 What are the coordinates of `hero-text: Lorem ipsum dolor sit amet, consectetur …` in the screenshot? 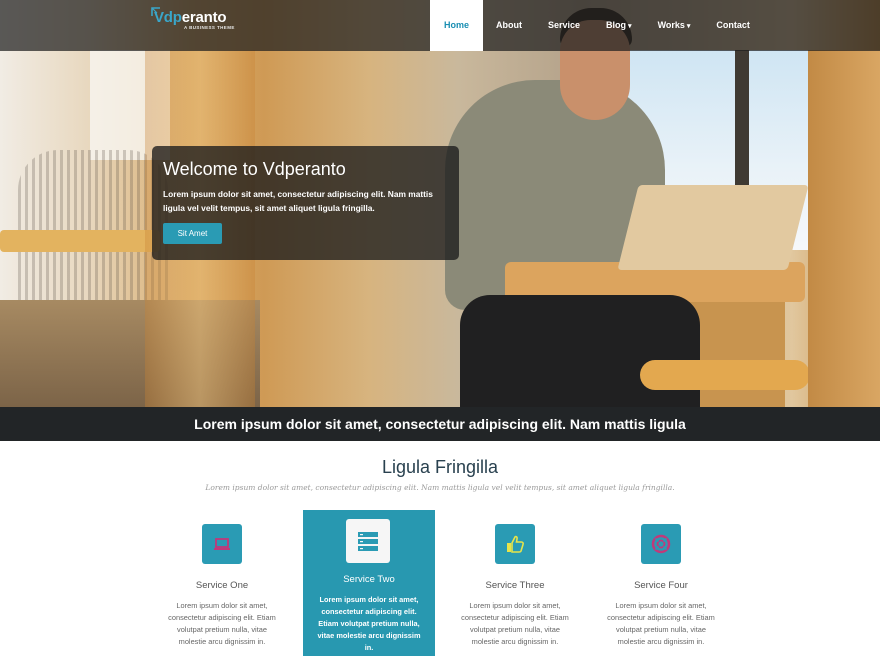 It's located at (298, 201).